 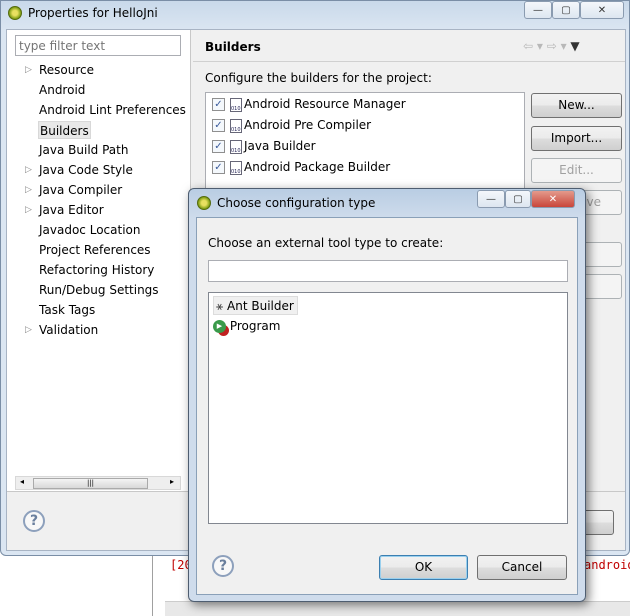 What do you see at coordinates (233, 47) in the screenshot?
I see `page-title: Builders` at bounding box center [233, 47].